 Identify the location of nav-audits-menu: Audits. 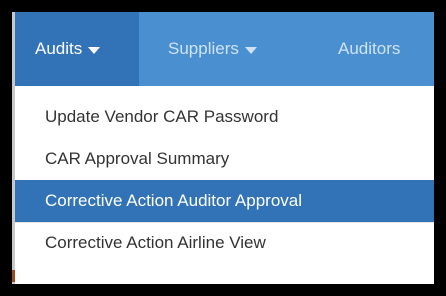
(77, 49).